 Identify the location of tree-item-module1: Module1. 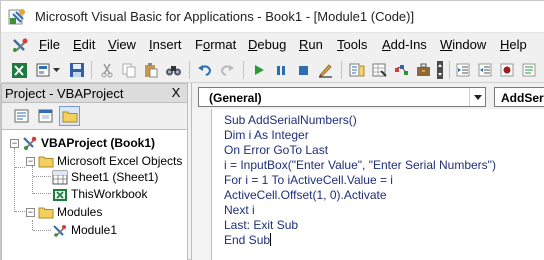
(84, 230).